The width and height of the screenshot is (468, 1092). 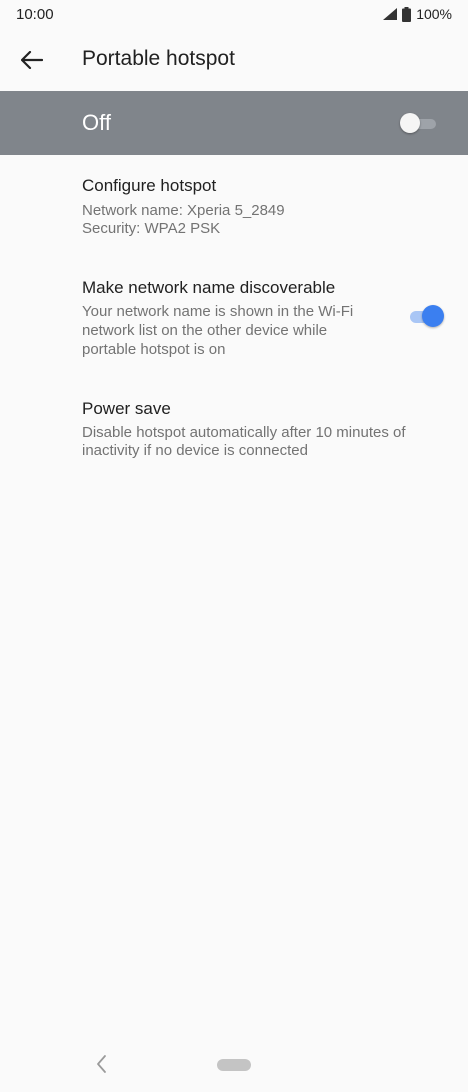 I want to click on power-save-title: Power save, so click(x=126, y=408).